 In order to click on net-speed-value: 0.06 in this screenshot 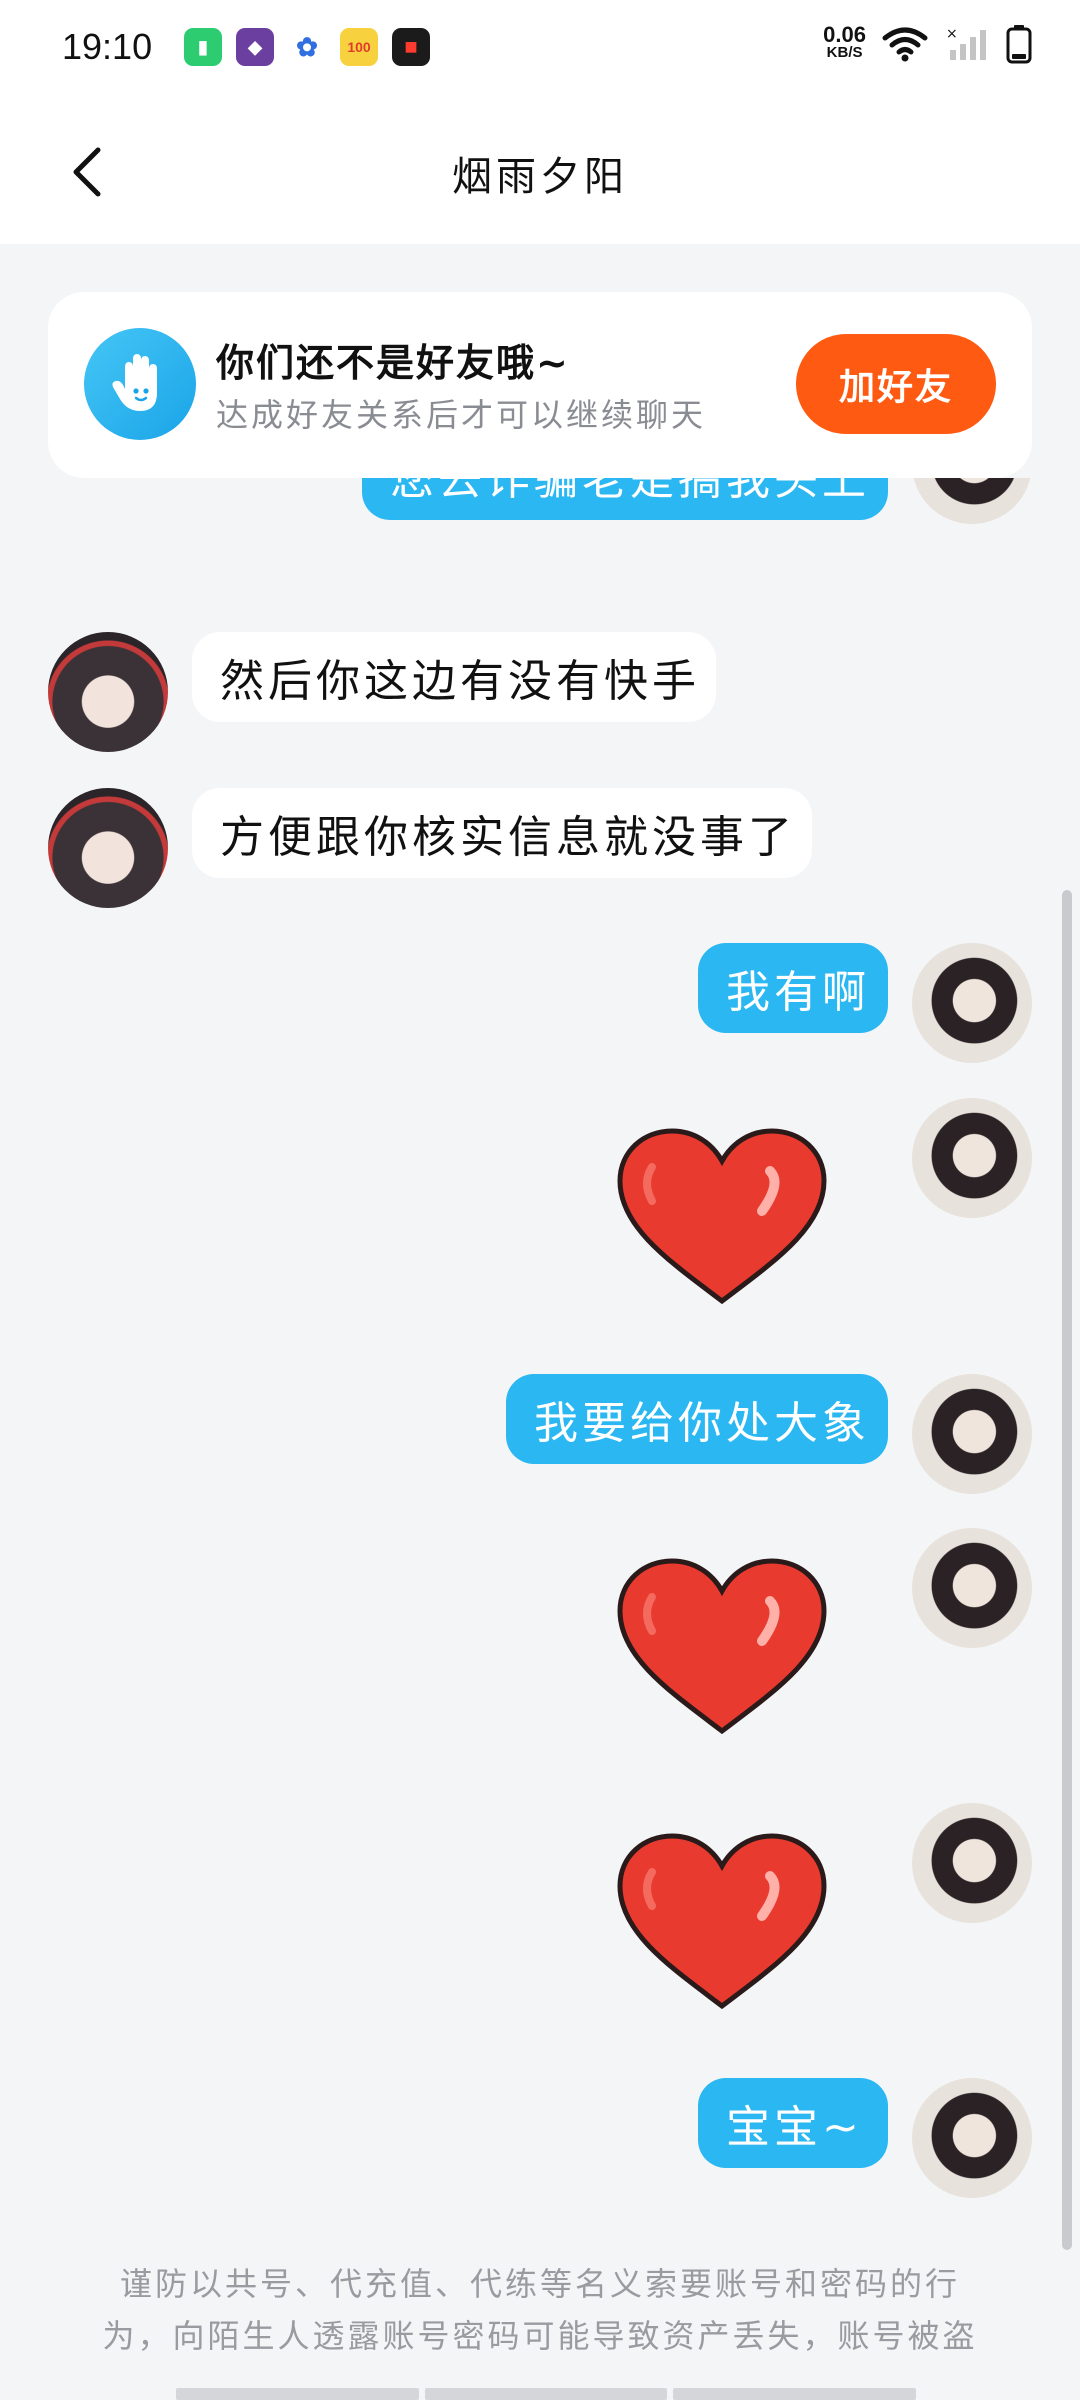, I will do `click(844, 34)`.